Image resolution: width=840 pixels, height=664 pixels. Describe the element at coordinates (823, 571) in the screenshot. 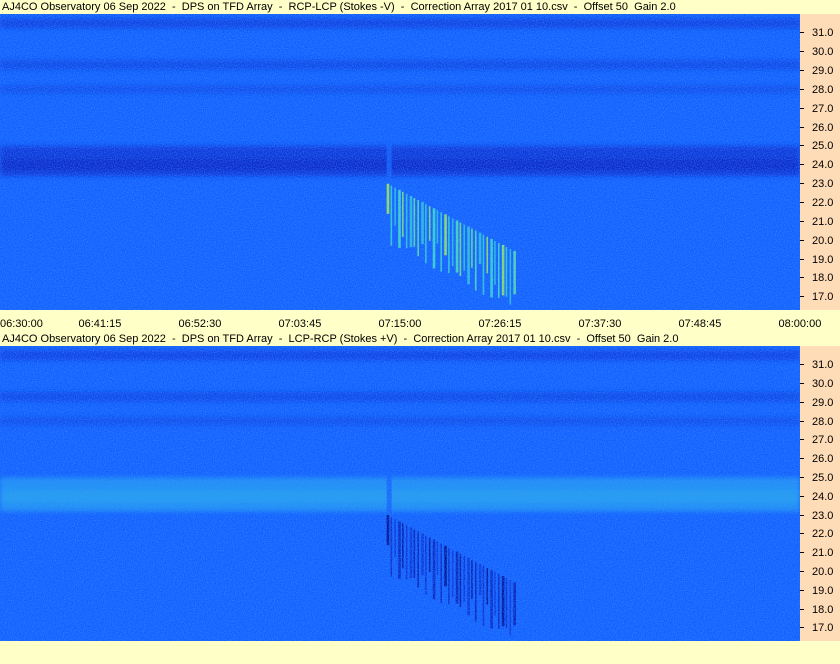

I see `frequency-tick-label: 20.0` at that location.